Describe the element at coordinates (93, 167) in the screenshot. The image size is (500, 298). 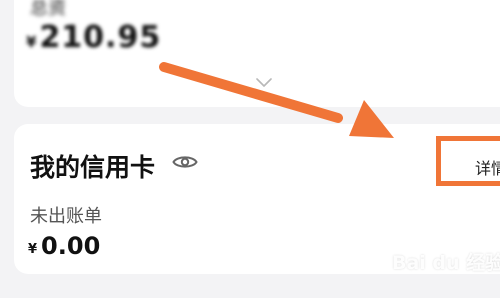
I see `credit-card-title: 我的信用卡` at that location.